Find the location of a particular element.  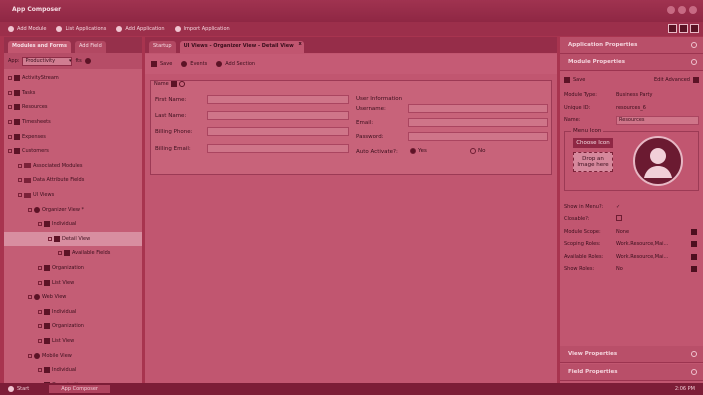

tree-item-label: ActivityStream is located at coordinates (40, 78).